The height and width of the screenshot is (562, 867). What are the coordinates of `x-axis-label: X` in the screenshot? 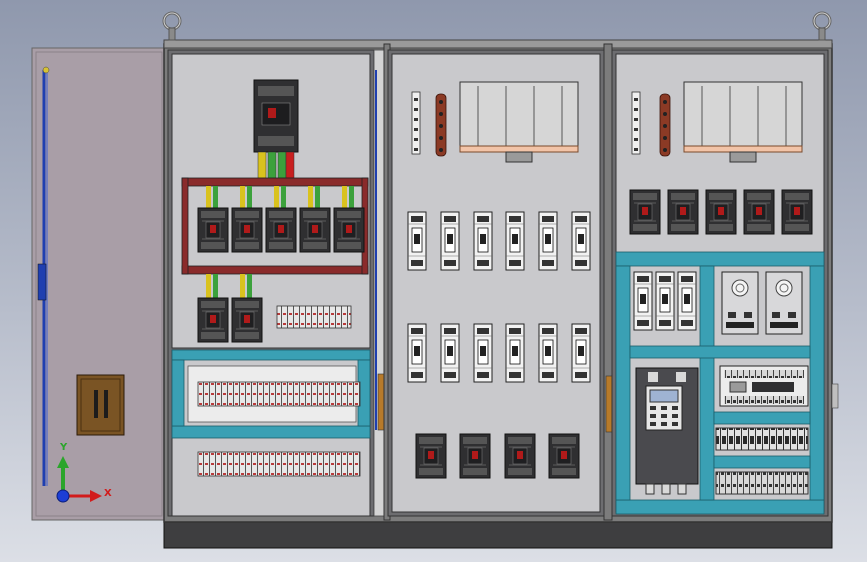 It's located at (108, 493).